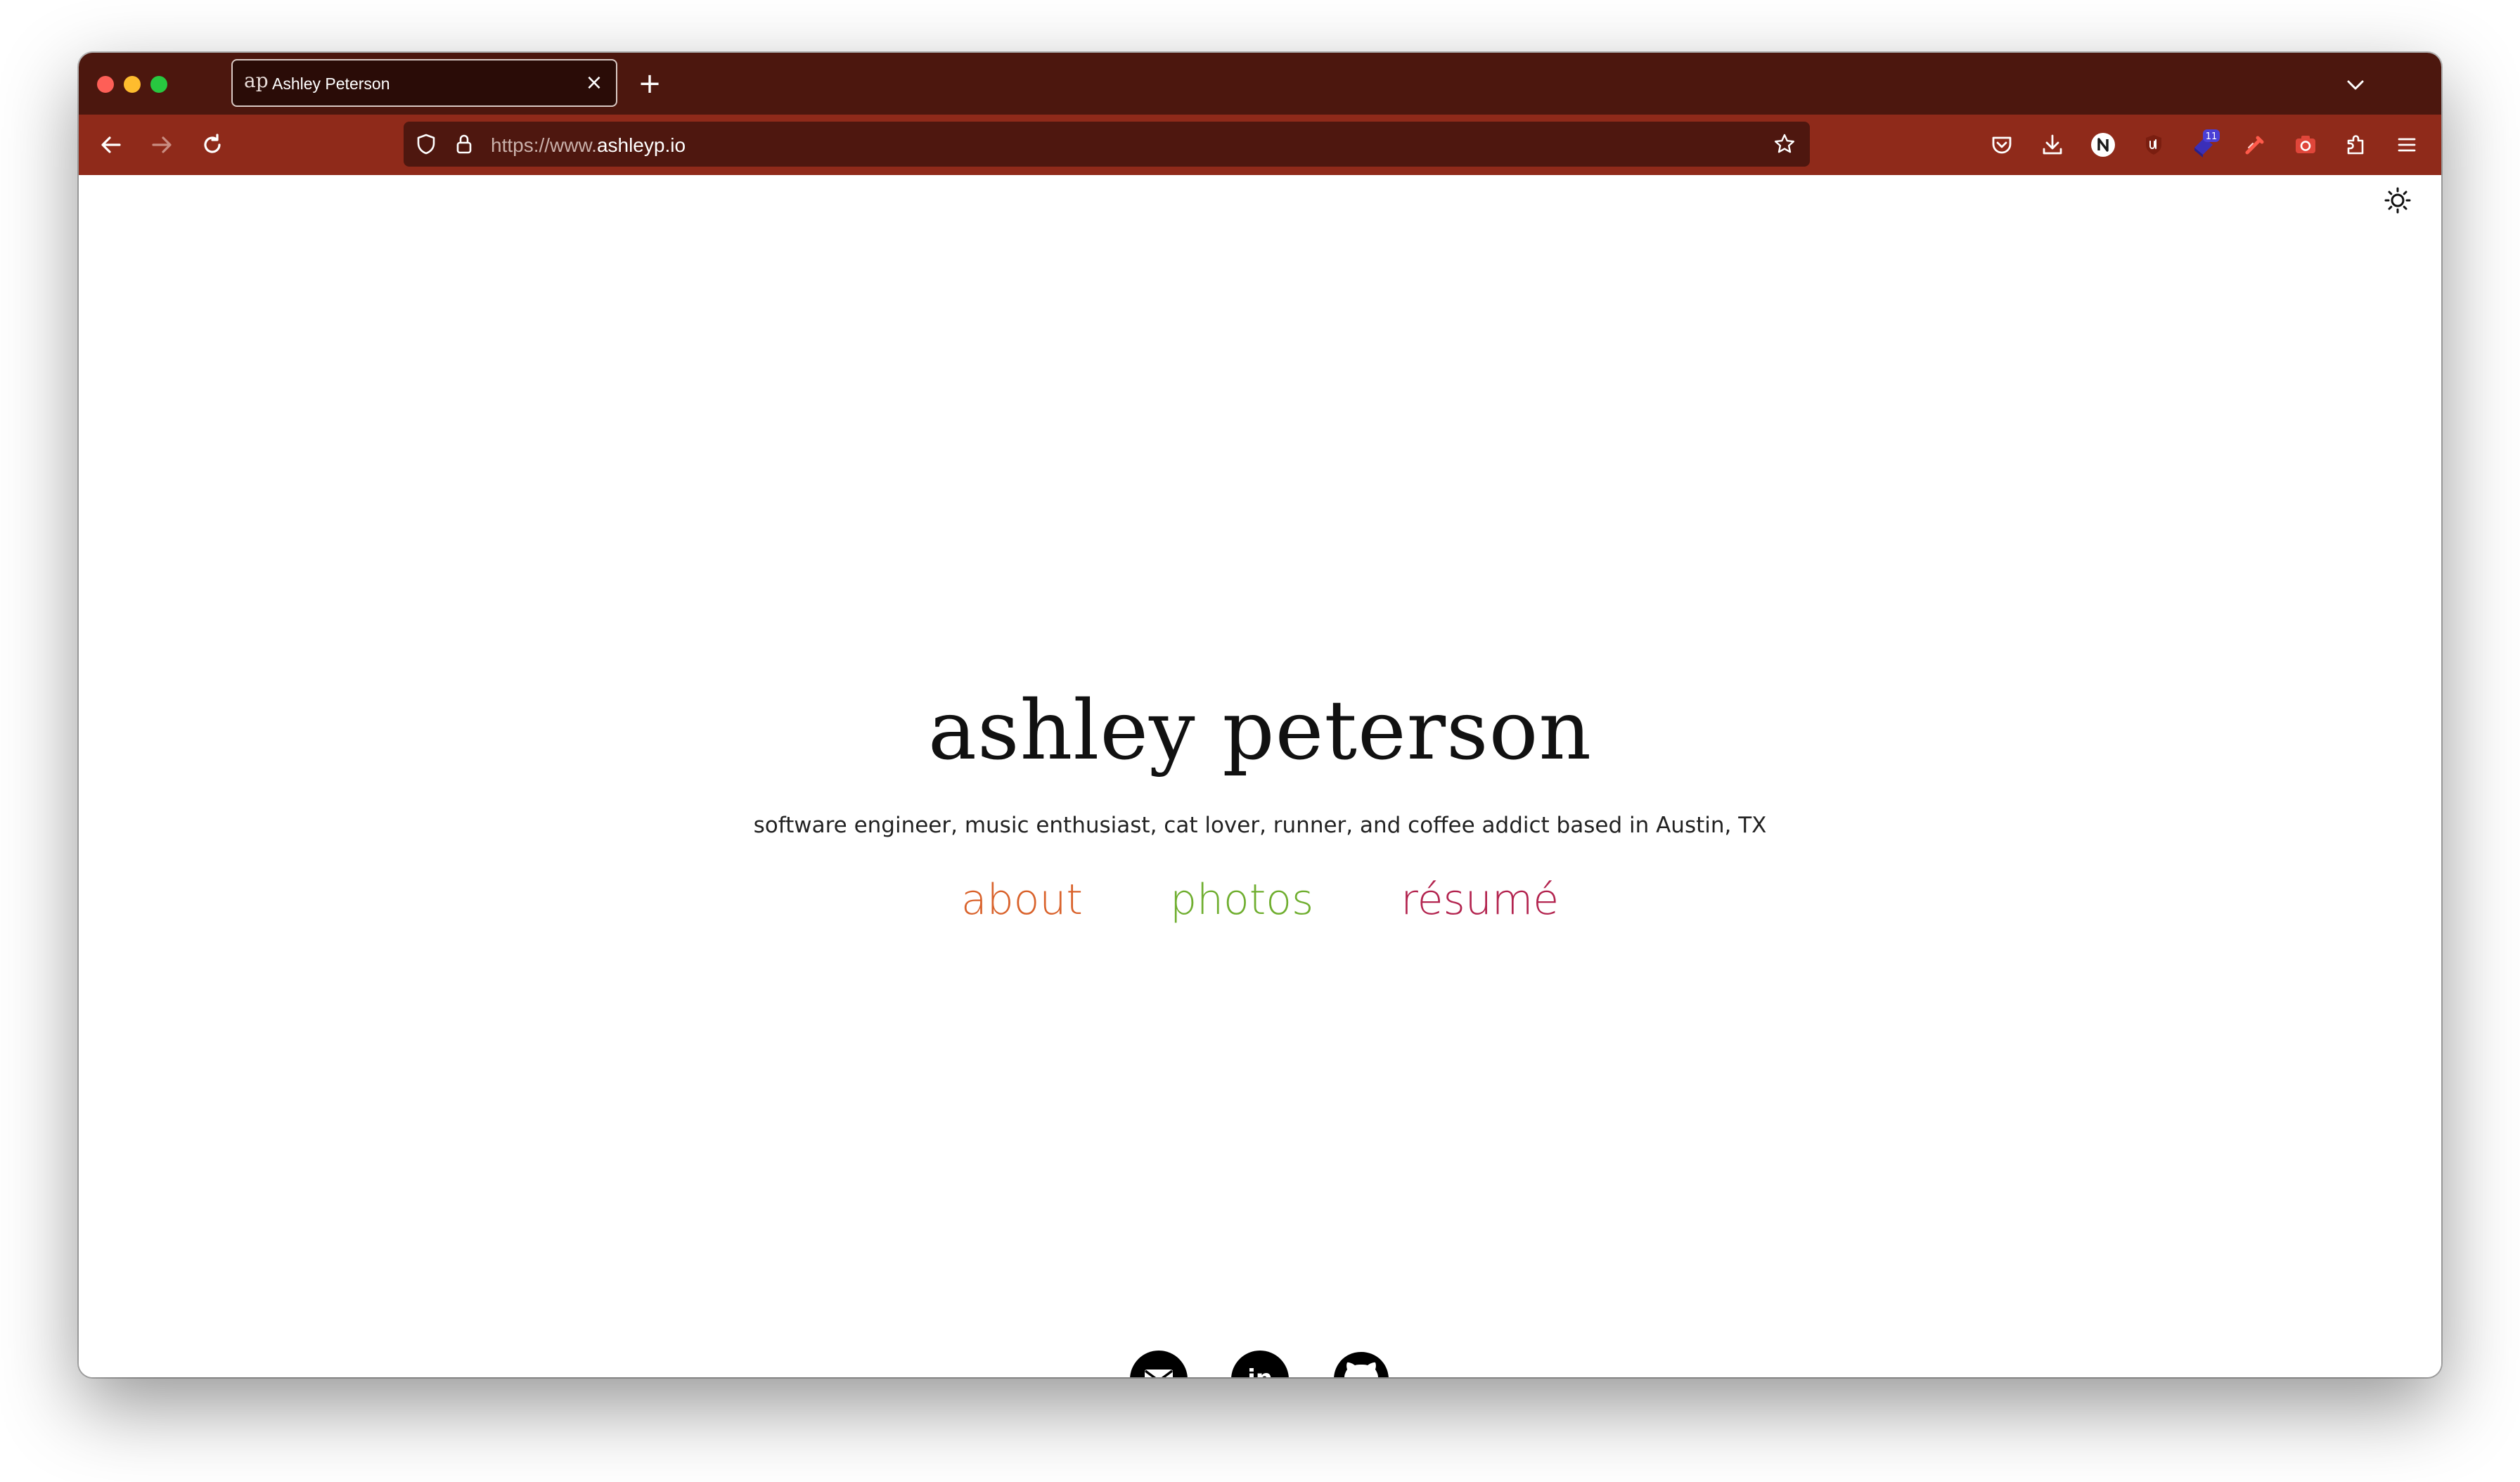 The height and width of the screenshot is (1482, 2520). What do you see at coordinates (256, 80) in the screenshot?
I see `tab-favicon: ap` at bounding box center [256, 80].